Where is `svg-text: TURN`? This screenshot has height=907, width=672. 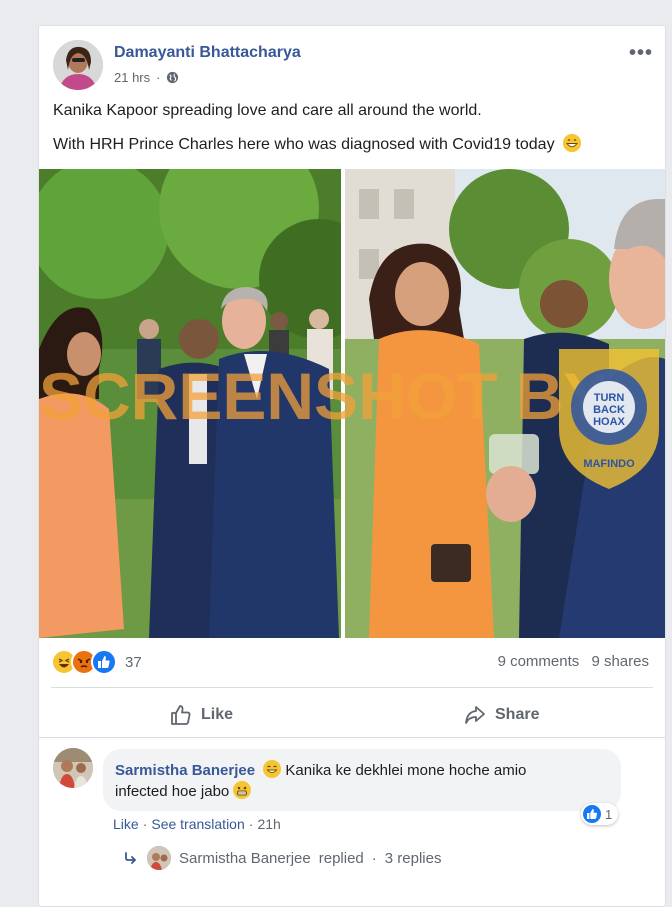 svg-text: TURN is located at coordinates (609, 398).